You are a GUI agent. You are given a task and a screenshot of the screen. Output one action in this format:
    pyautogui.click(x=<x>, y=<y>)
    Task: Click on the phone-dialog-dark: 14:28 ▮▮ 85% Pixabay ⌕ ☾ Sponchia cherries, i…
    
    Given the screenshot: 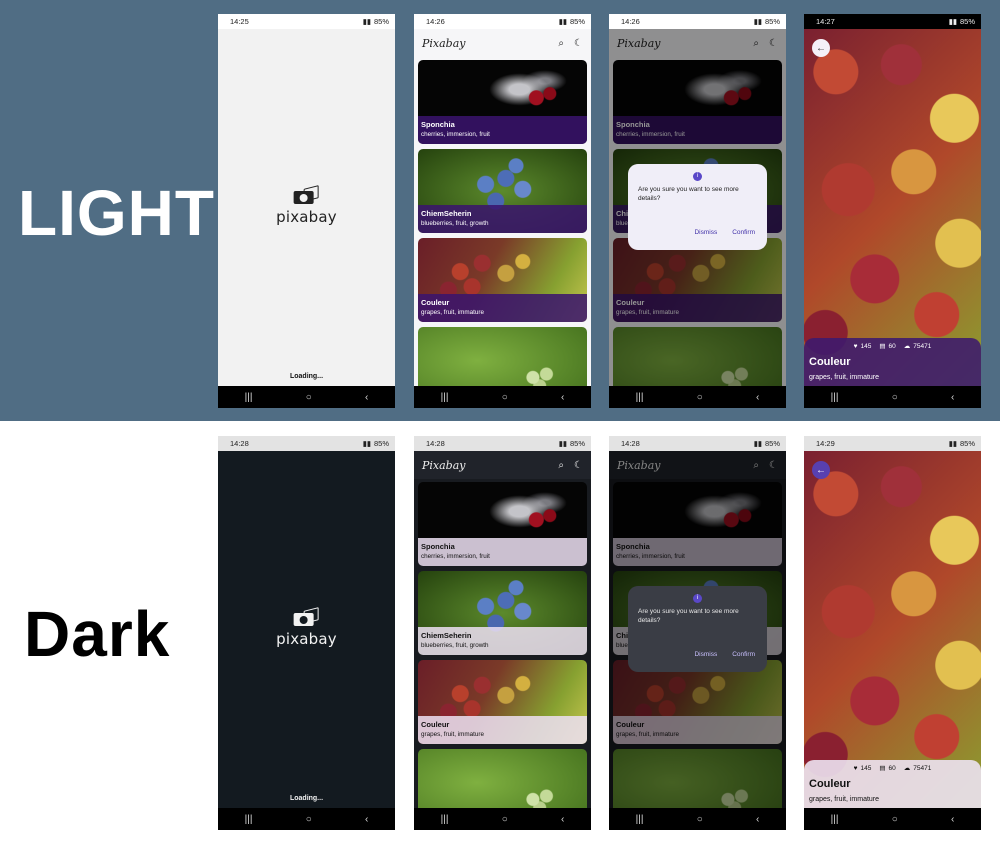 What is the action you would take?
    pyautogui.click(x=697, y=633)
    